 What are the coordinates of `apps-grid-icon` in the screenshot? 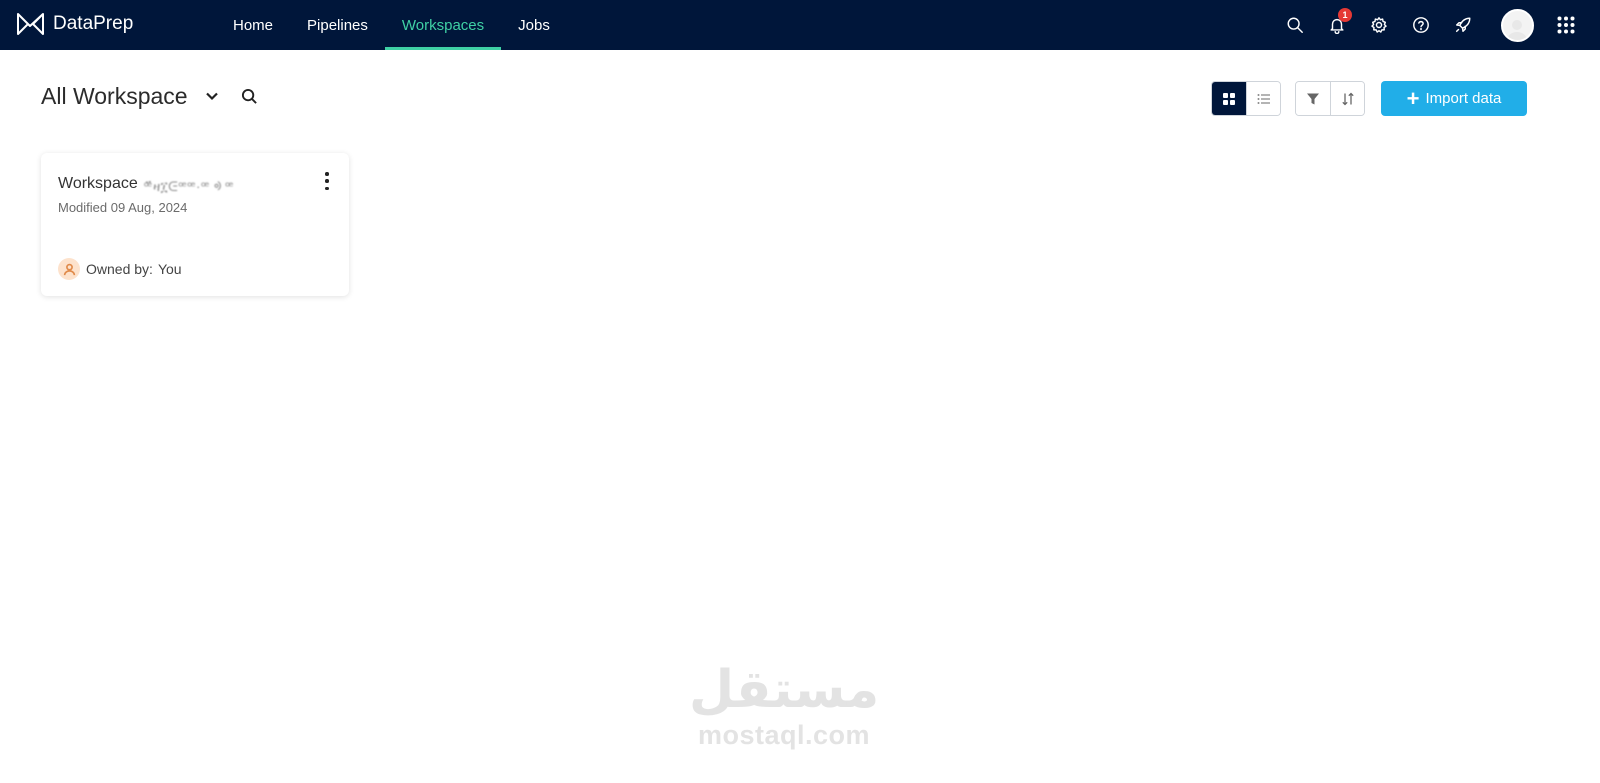 It's located at (1566, 25).